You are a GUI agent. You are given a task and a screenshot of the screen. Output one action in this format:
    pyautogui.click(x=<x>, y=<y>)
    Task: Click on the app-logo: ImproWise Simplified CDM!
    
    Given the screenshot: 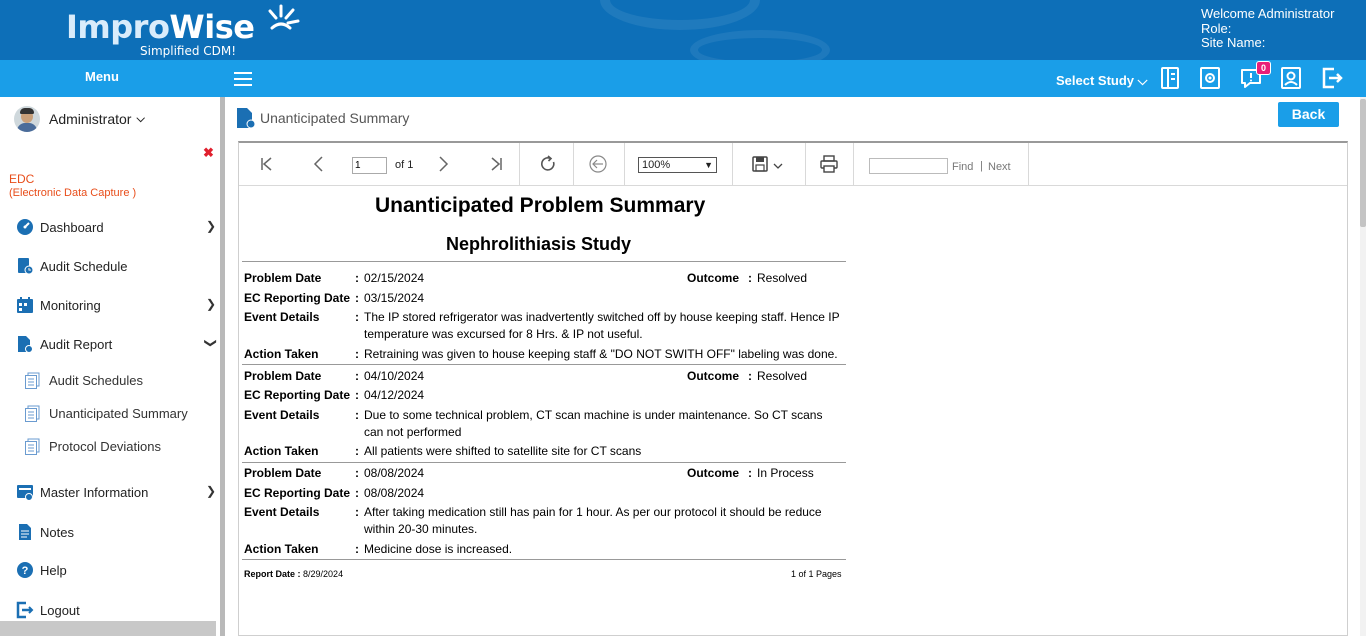 What is the action you would take?
    pyautogui.click(x=183, y=31)
    